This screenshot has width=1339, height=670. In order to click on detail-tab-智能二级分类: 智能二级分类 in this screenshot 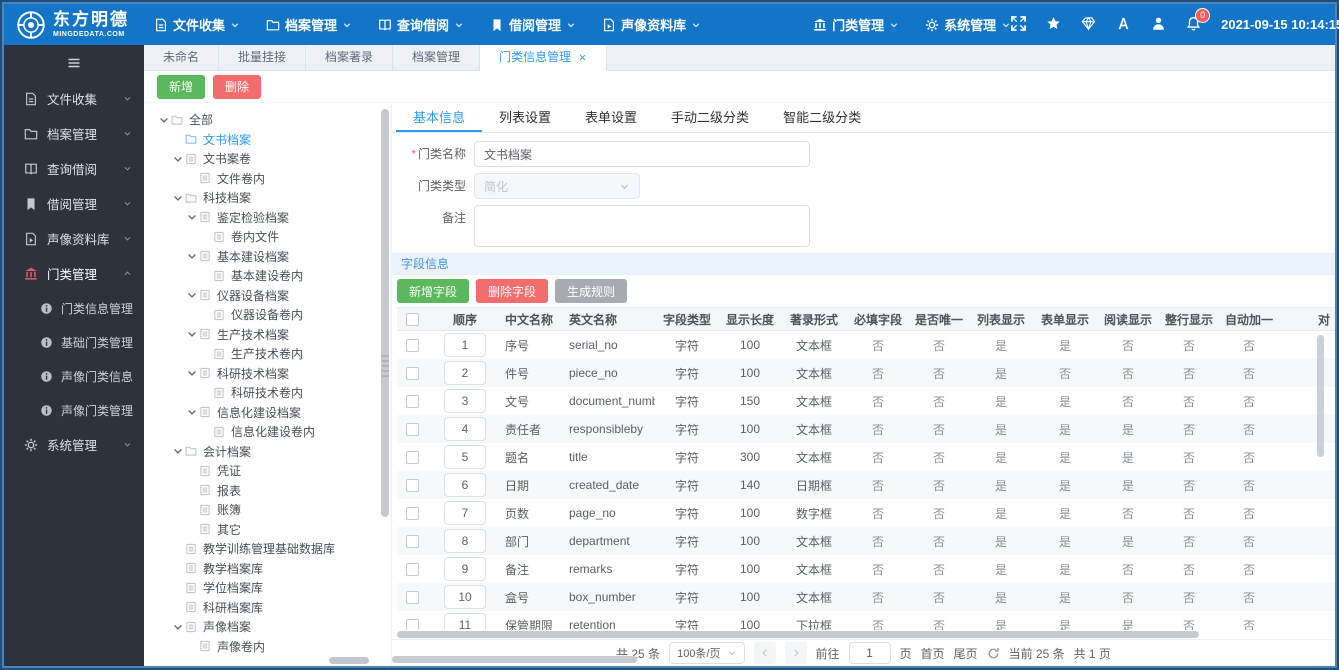, I will do `click(822, 117)`.